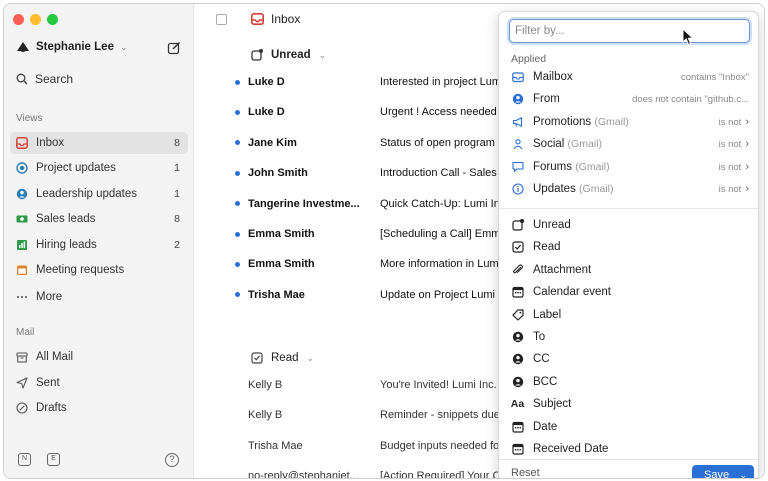  What do you see at coordinates (291, 55) in the screenshot?
I see `unread-group-label: Unread` at bounding box center [291, 55].